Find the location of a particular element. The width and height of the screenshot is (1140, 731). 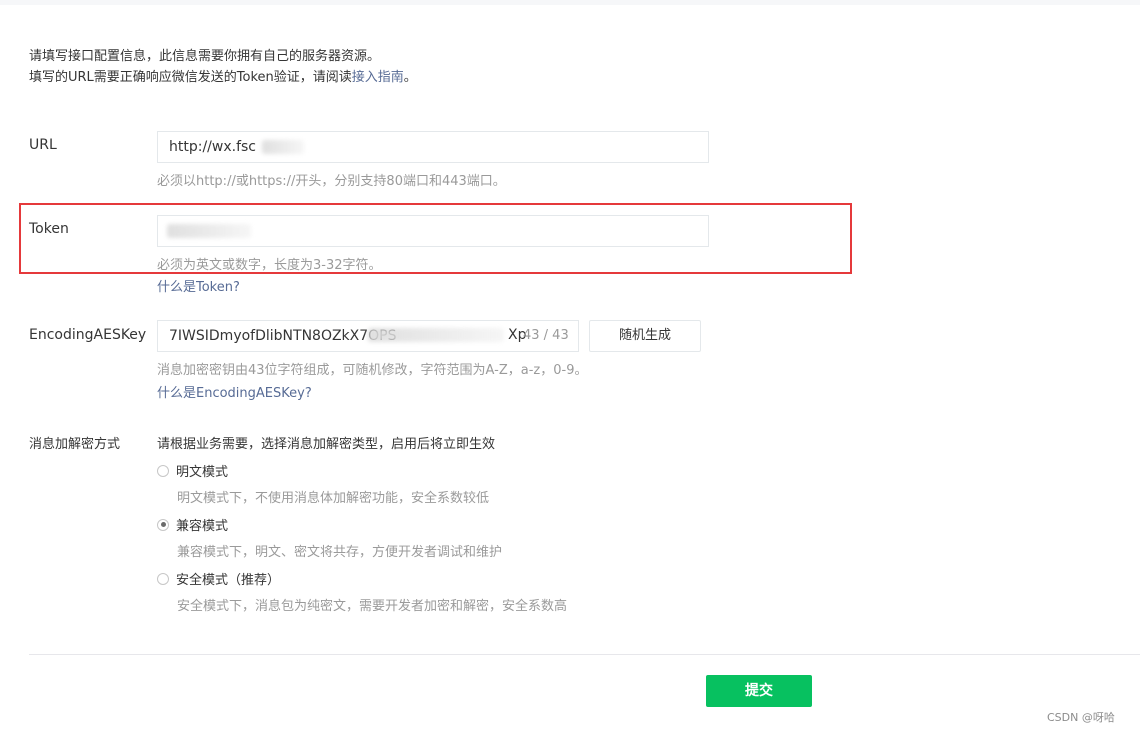

encryption-intro: 请根据业务需要，选择消息加解密类型，启用后将立即生效 is located at coordinates (326, 444).